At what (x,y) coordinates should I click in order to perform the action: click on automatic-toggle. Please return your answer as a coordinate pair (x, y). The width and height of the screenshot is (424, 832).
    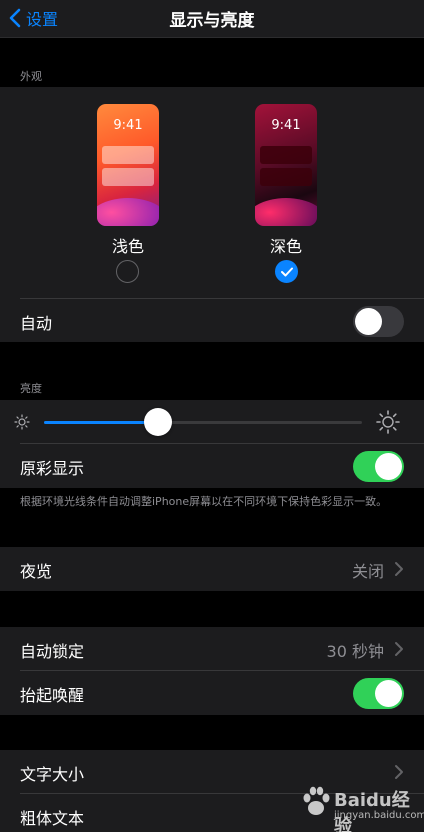
    Looking at the image, I should click on (378, 321).